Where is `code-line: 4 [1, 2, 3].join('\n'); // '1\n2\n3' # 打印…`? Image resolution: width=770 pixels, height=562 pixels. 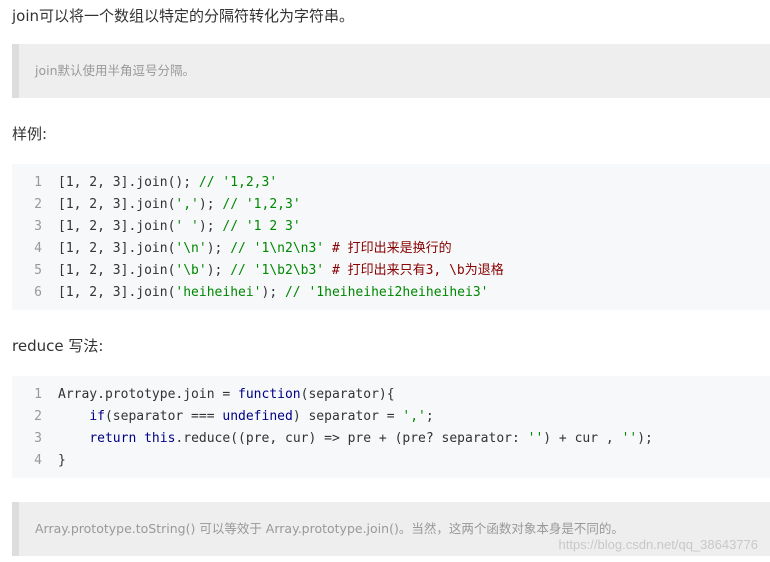 code-line: 4 [1, 2, 3].join('\n'); // '1\n2\n3' # 打印… is located at coordinates (391, 249).